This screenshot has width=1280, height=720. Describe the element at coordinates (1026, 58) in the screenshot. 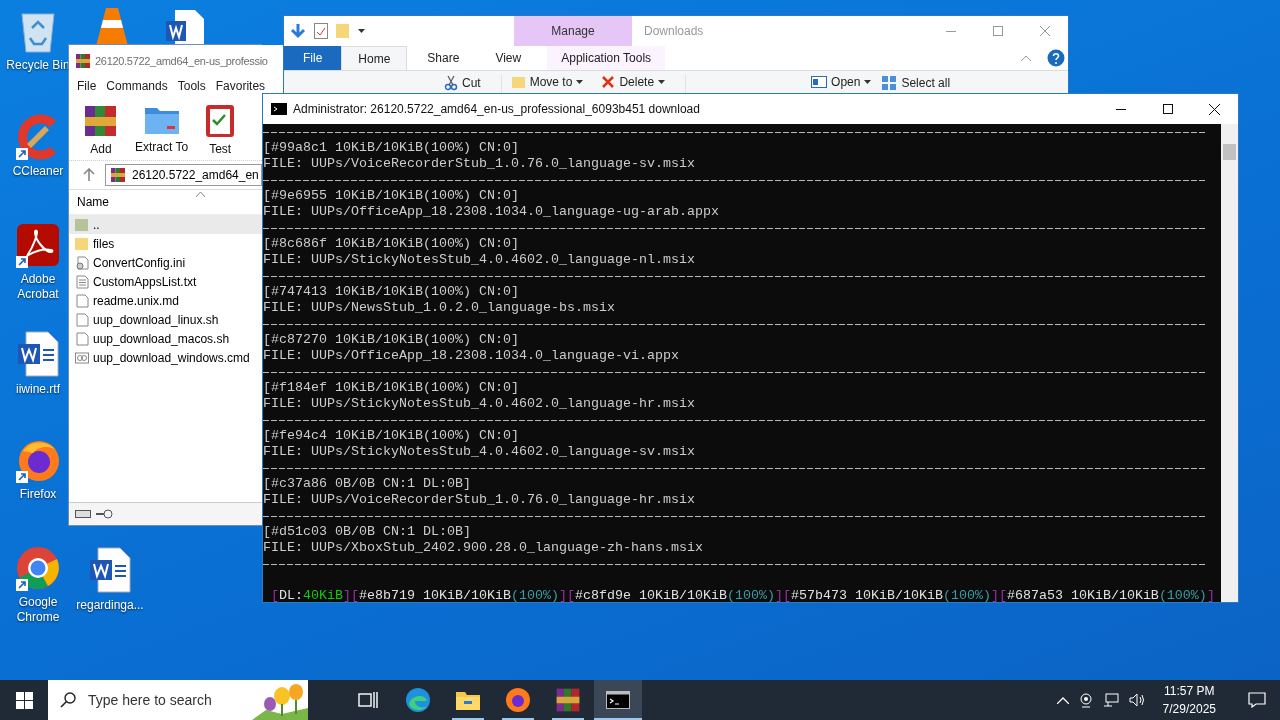

I see `collapse-ribbon-icon` at that location.